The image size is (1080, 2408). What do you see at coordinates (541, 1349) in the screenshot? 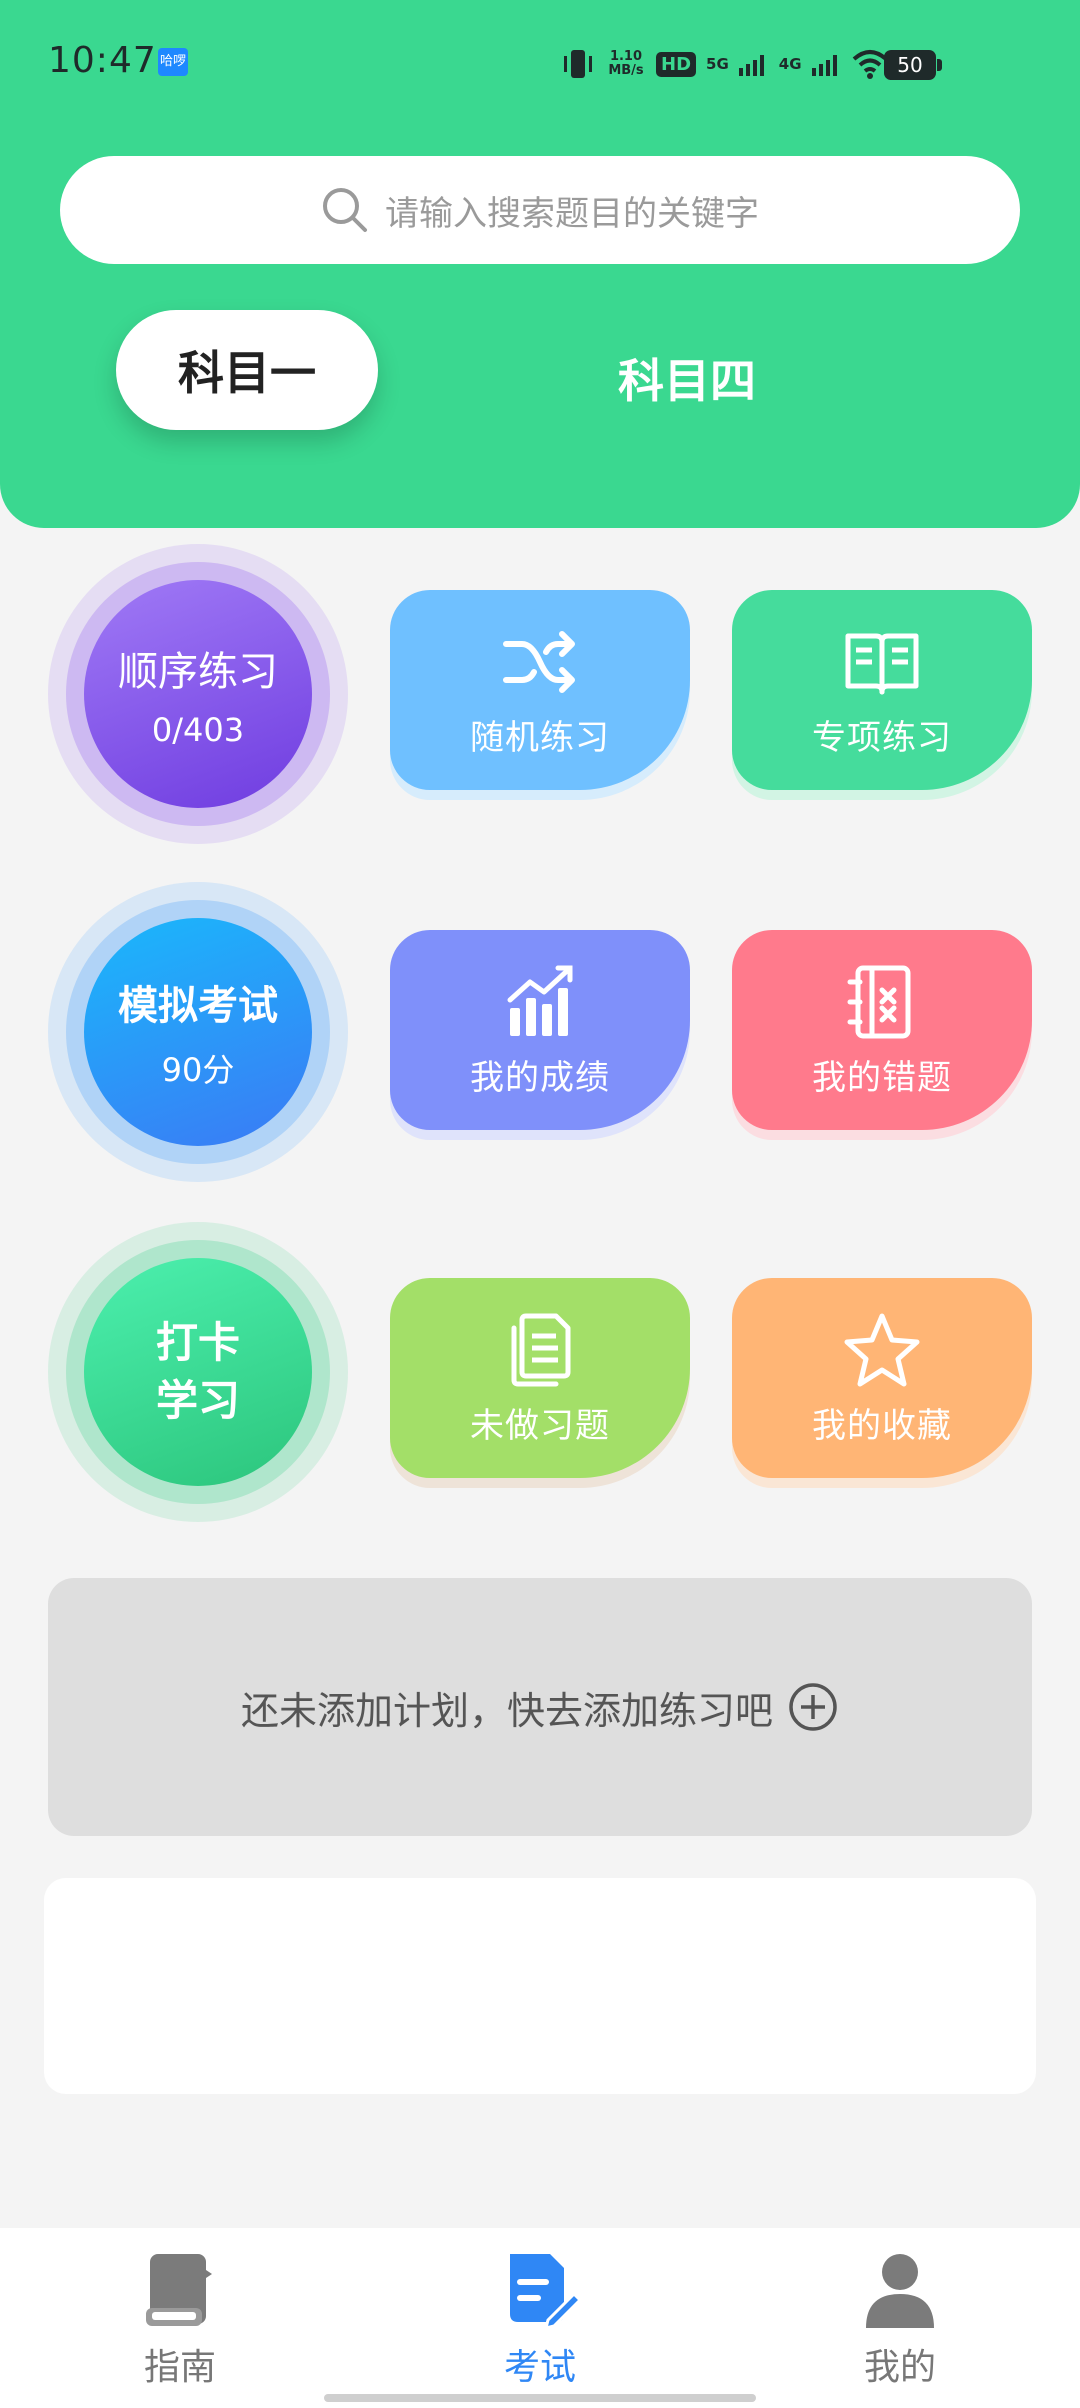
I see `documents-icon` at bounding box center [541, 1349].